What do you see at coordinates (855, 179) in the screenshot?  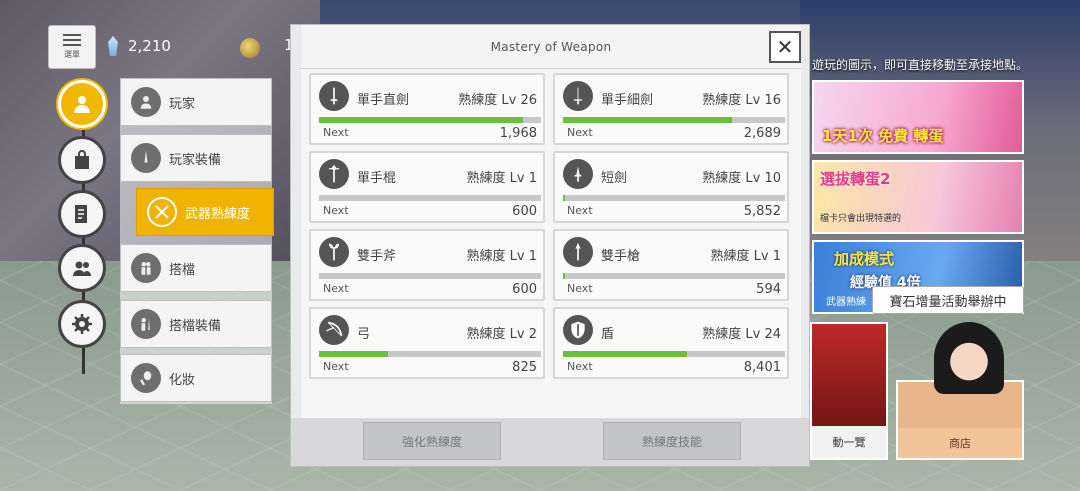 I see `banner-select-gacha-text: 選拔轉蛋2` at bounding box center [855, 179].